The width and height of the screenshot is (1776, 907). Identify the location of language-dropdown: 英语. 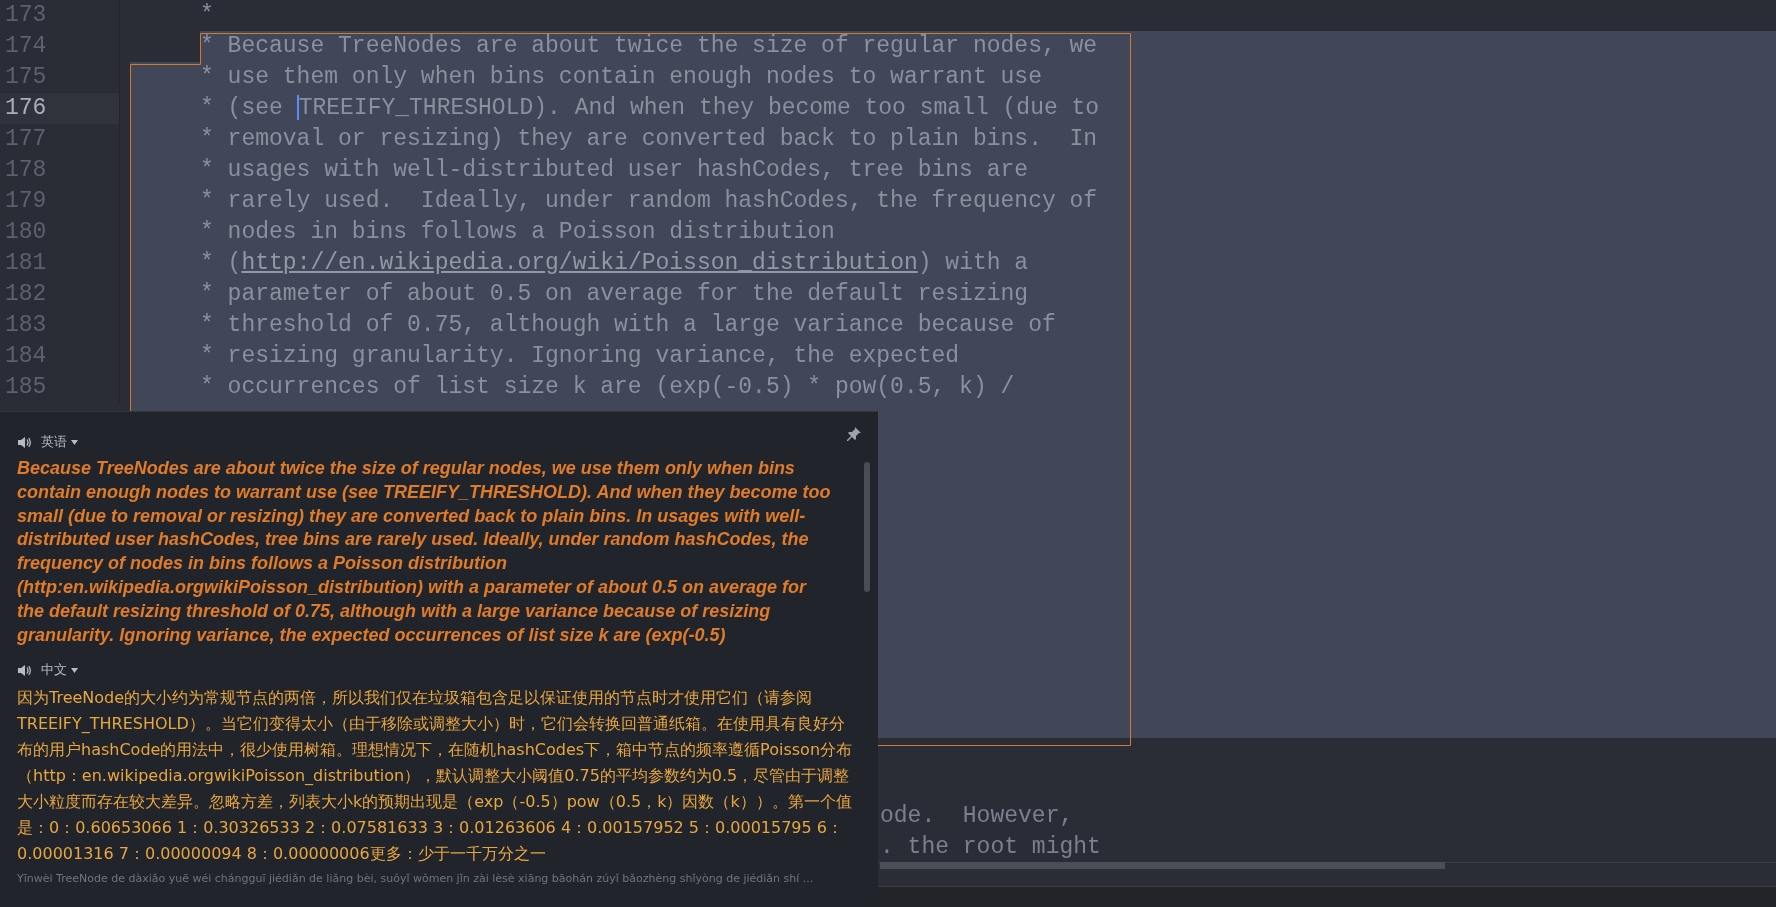
(59, 442).